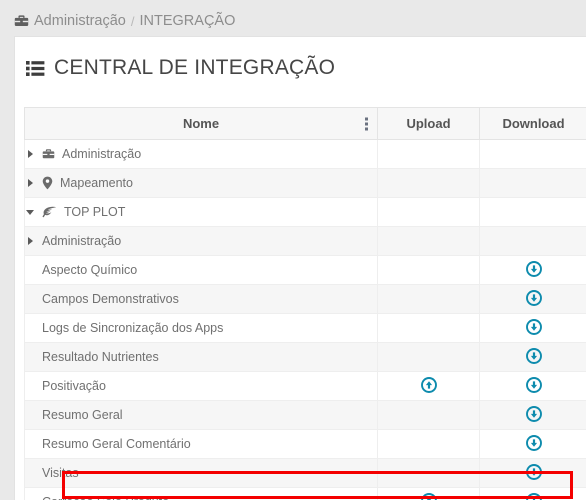 The image size is (586, 500). Describe the element at coordinates (201, 270) in the screenshot. I see `row-name-cell: Aspecto Químico` at that location.